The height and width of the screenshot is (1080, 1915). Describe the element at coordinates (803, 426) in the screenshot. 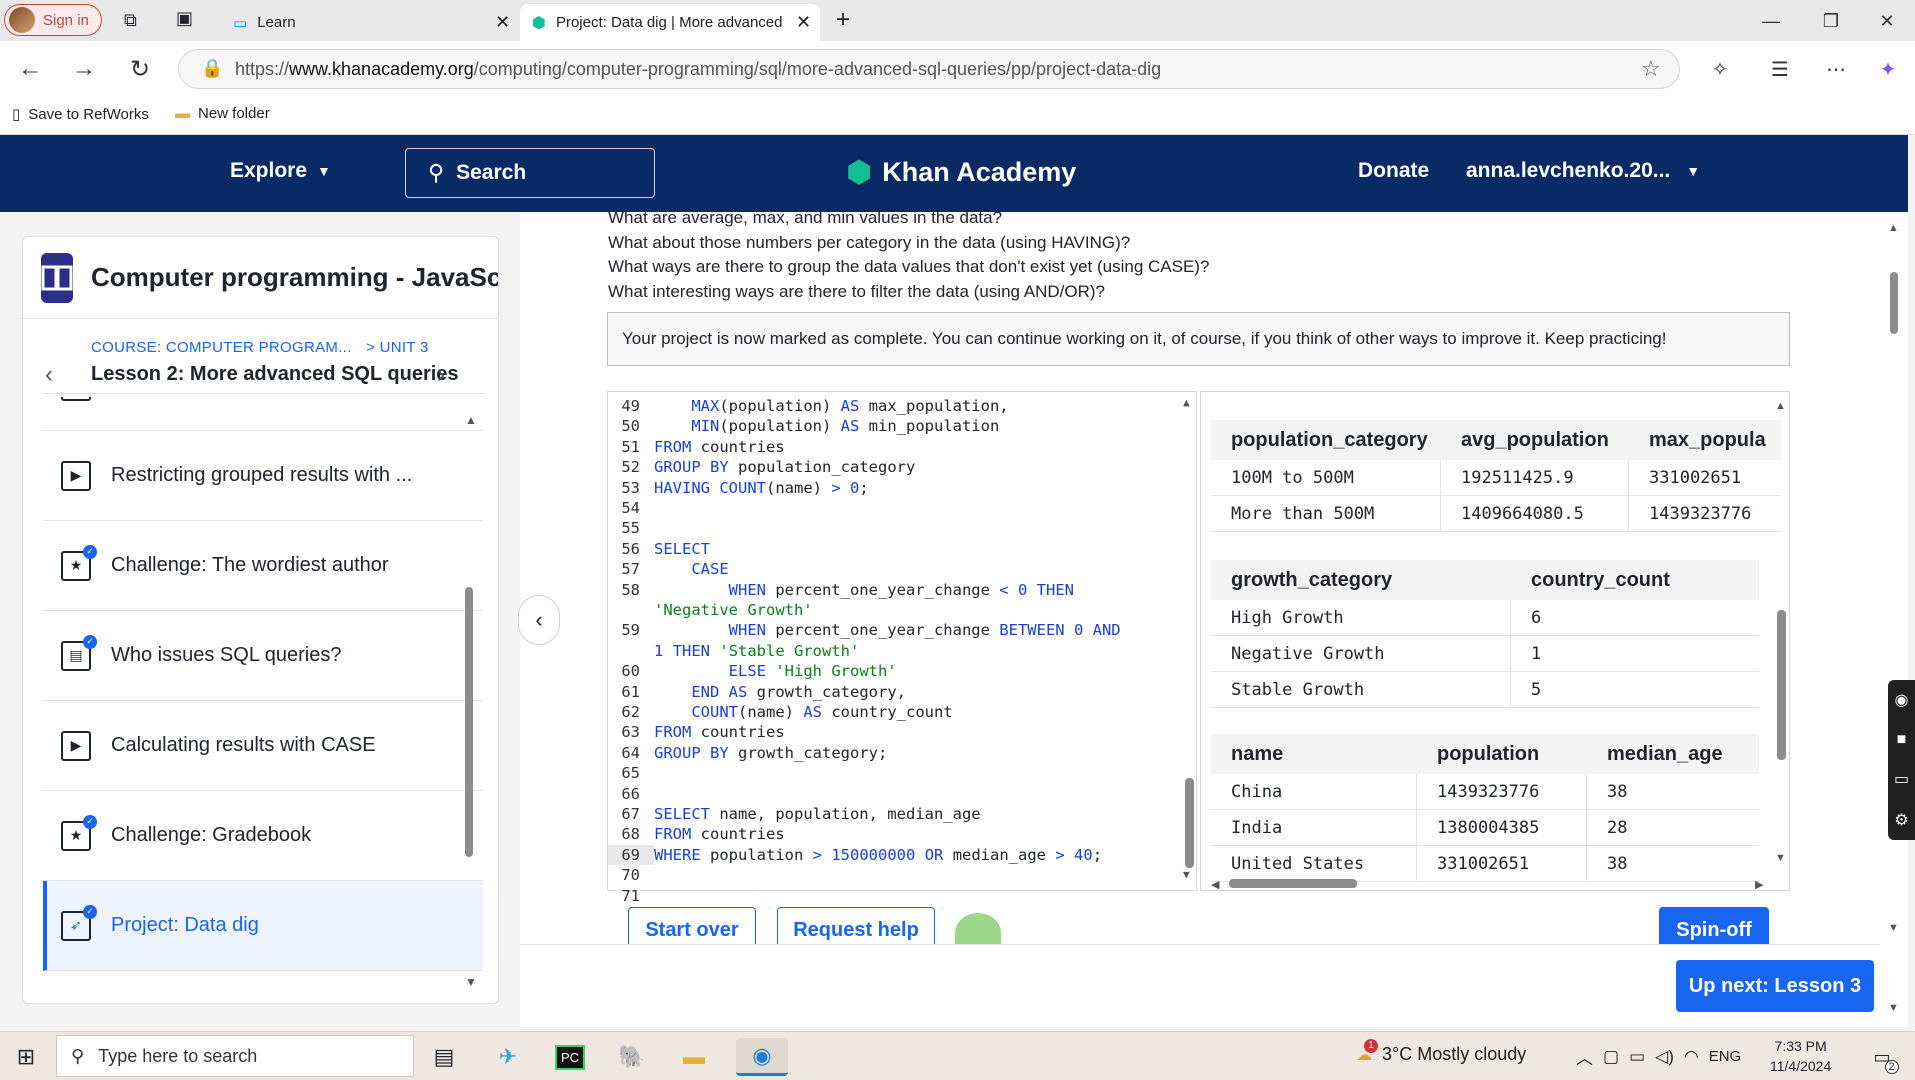

I see `code-line: 50 MIN(population) AS min_population` at that location.